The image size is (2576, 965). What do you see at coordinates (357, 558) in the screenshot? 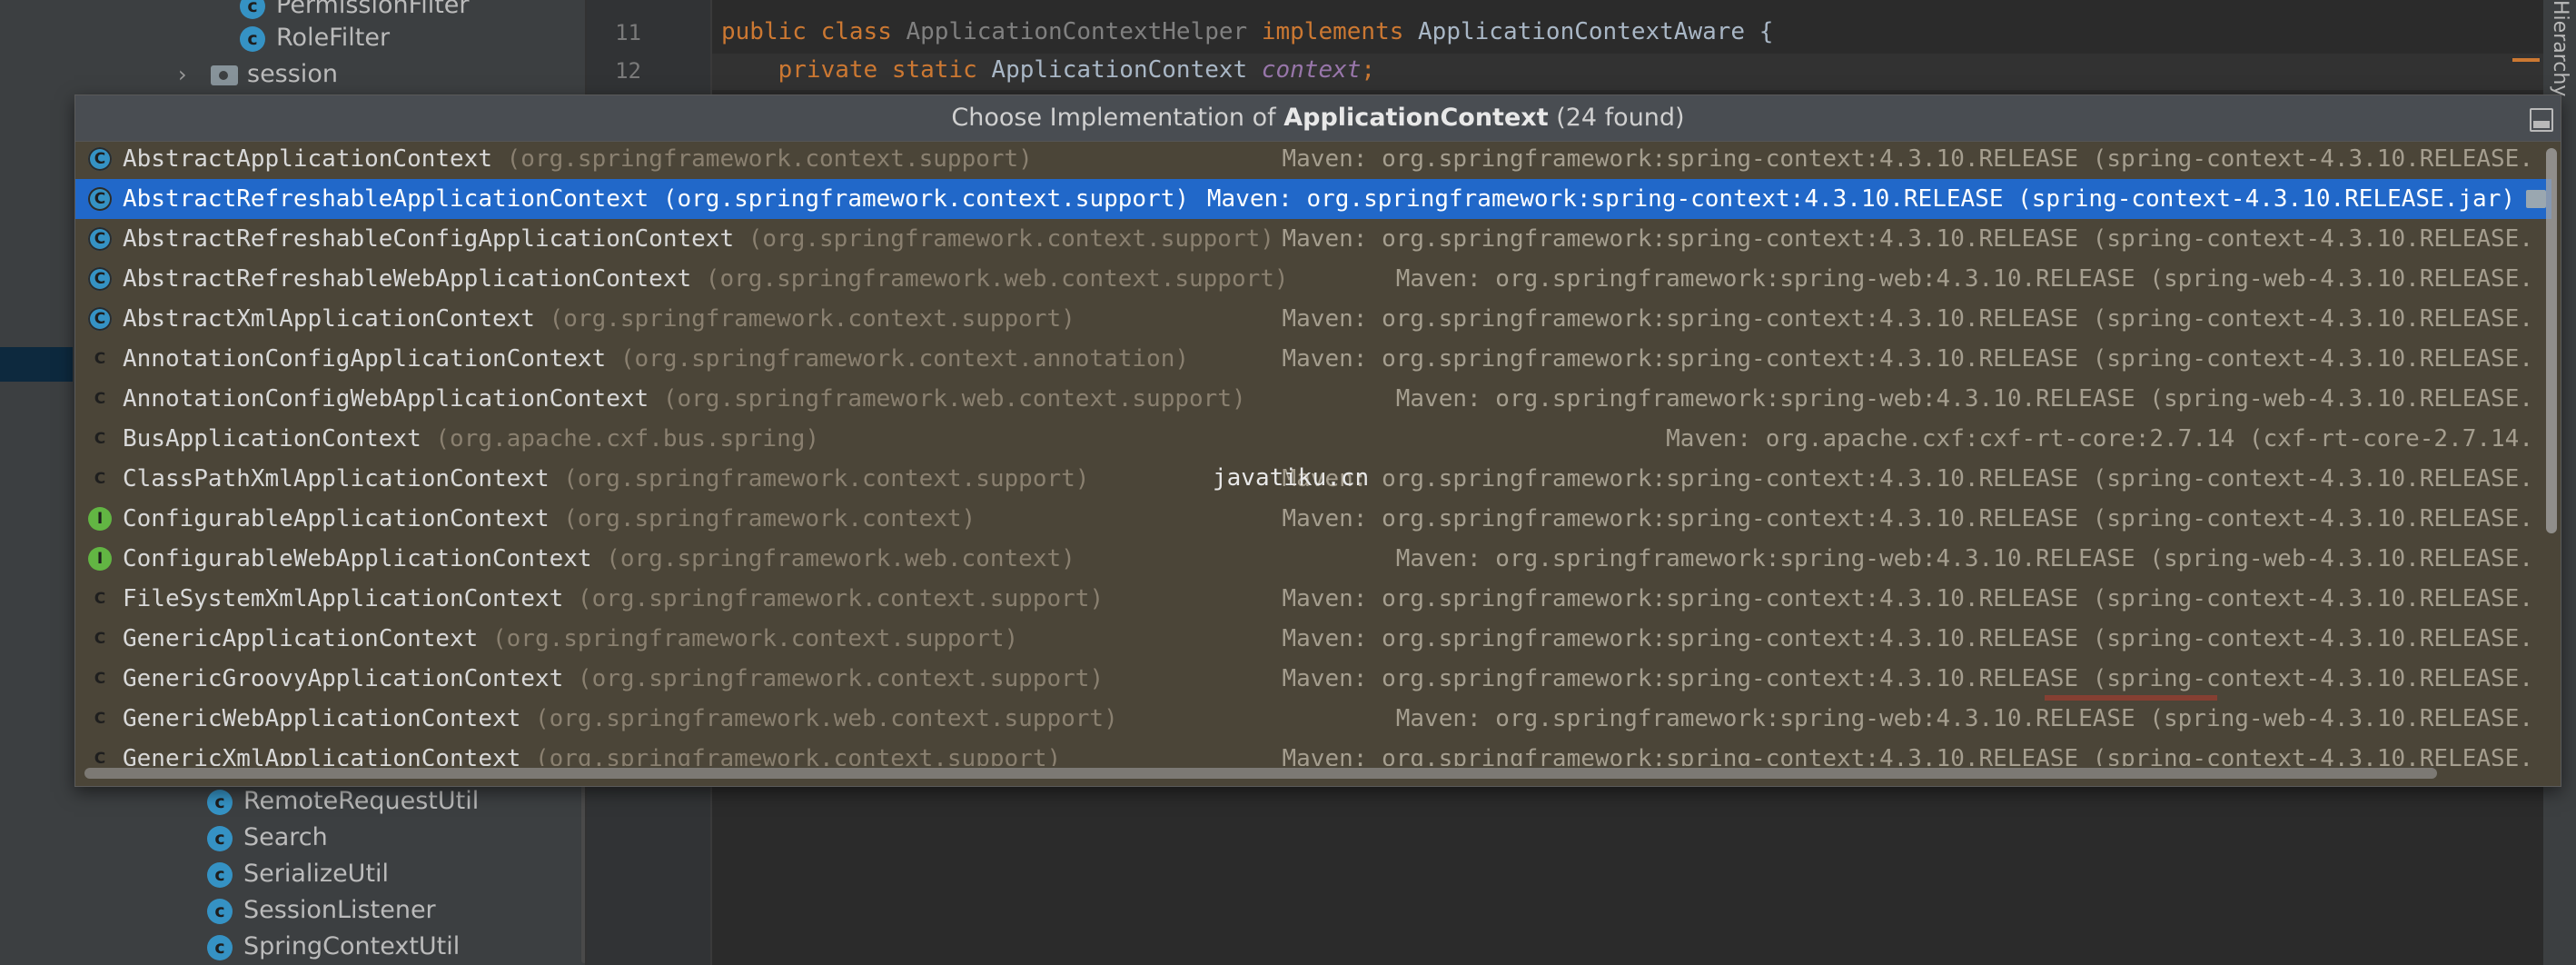
I see `class-name: ConfigurableWebApplicationContext` at bounding box center [357, 558].